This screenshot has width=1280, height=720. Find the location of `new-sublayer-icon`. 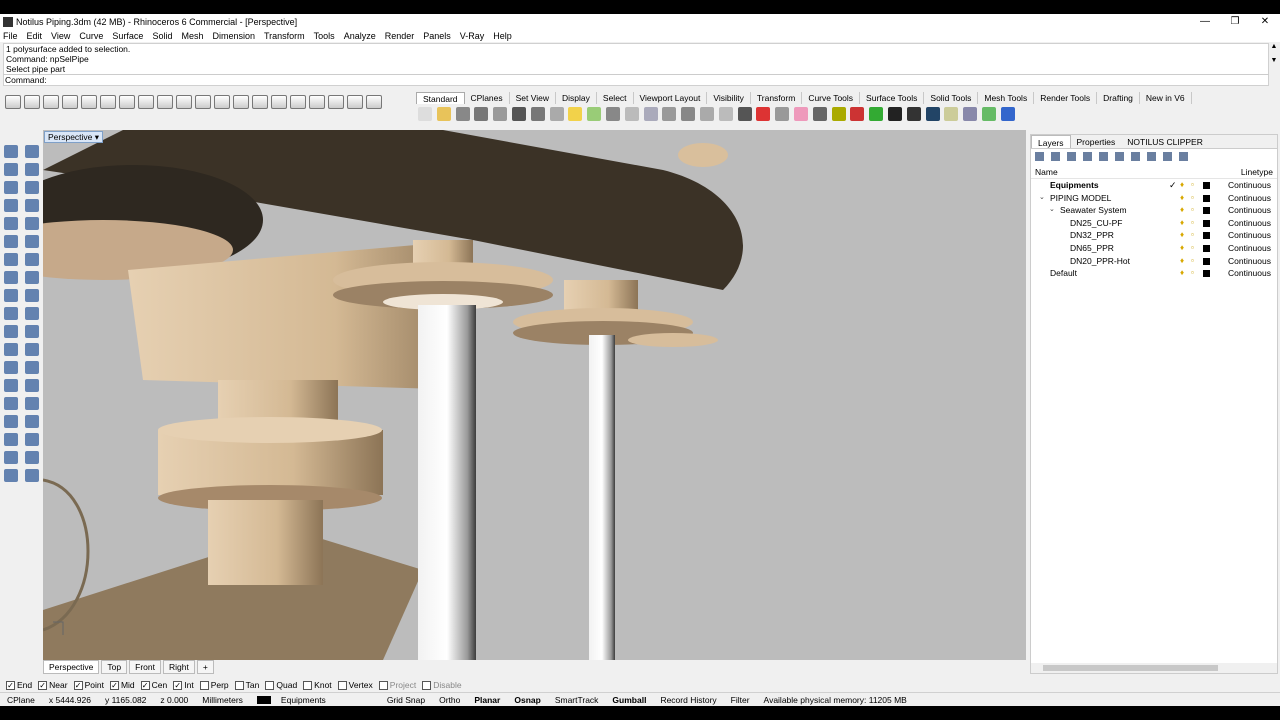

new-sublayer-icon is located at coordinates (1055, 156).